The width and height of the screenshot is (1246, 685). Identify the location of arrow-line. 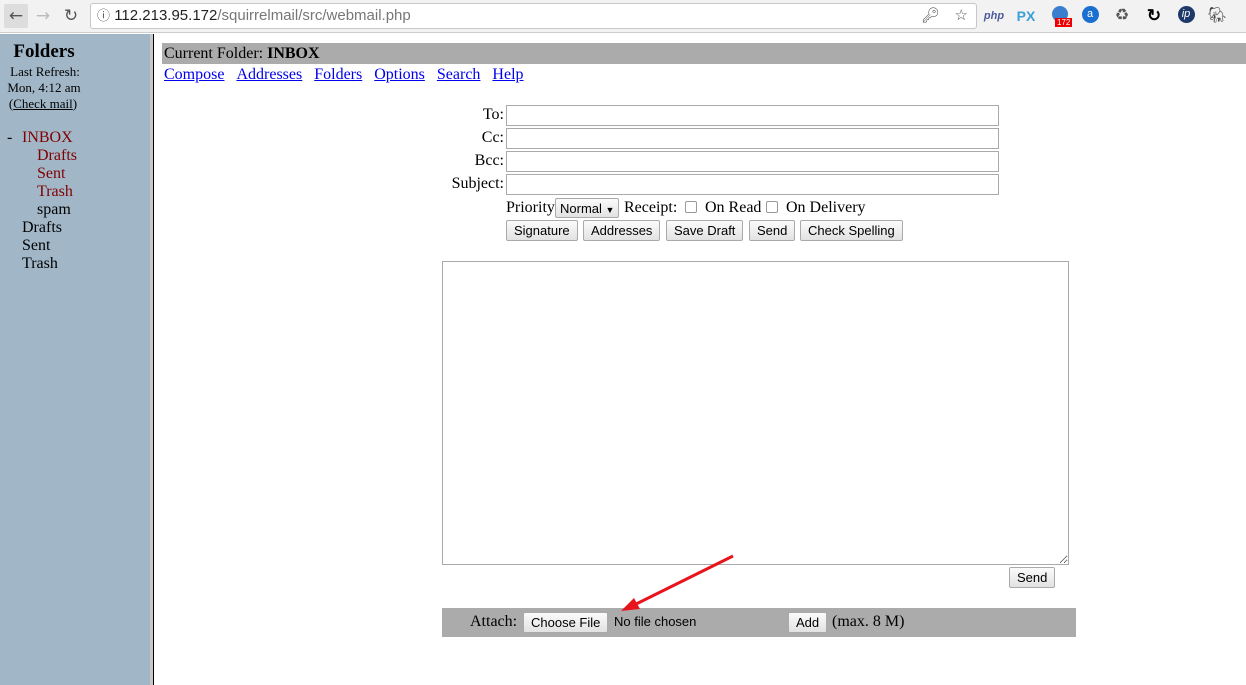
(682, 581).